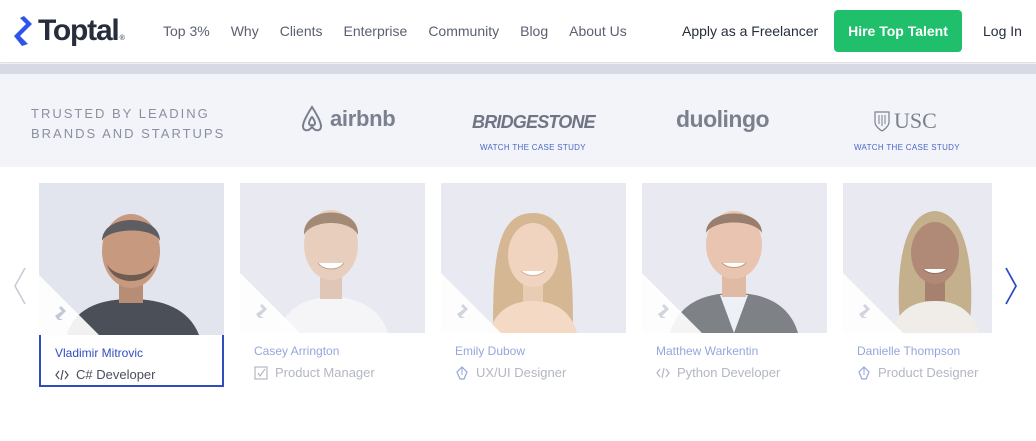 Image resolution: width=1036 pixels, height=441 pixels. What do you see at coordinates (312, 118) in the screenshot?
I see `airbnb-icon` at bounding box center [312, 118].